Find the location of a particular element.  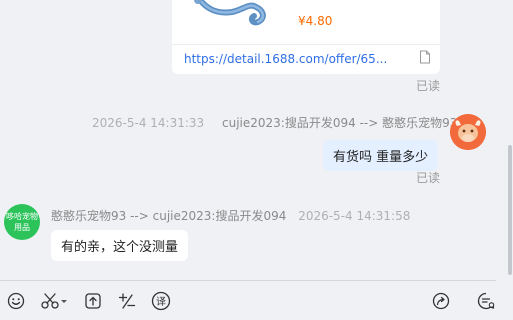

avatar: 哆哈宠物用品 is located at coordinates (22, 222).